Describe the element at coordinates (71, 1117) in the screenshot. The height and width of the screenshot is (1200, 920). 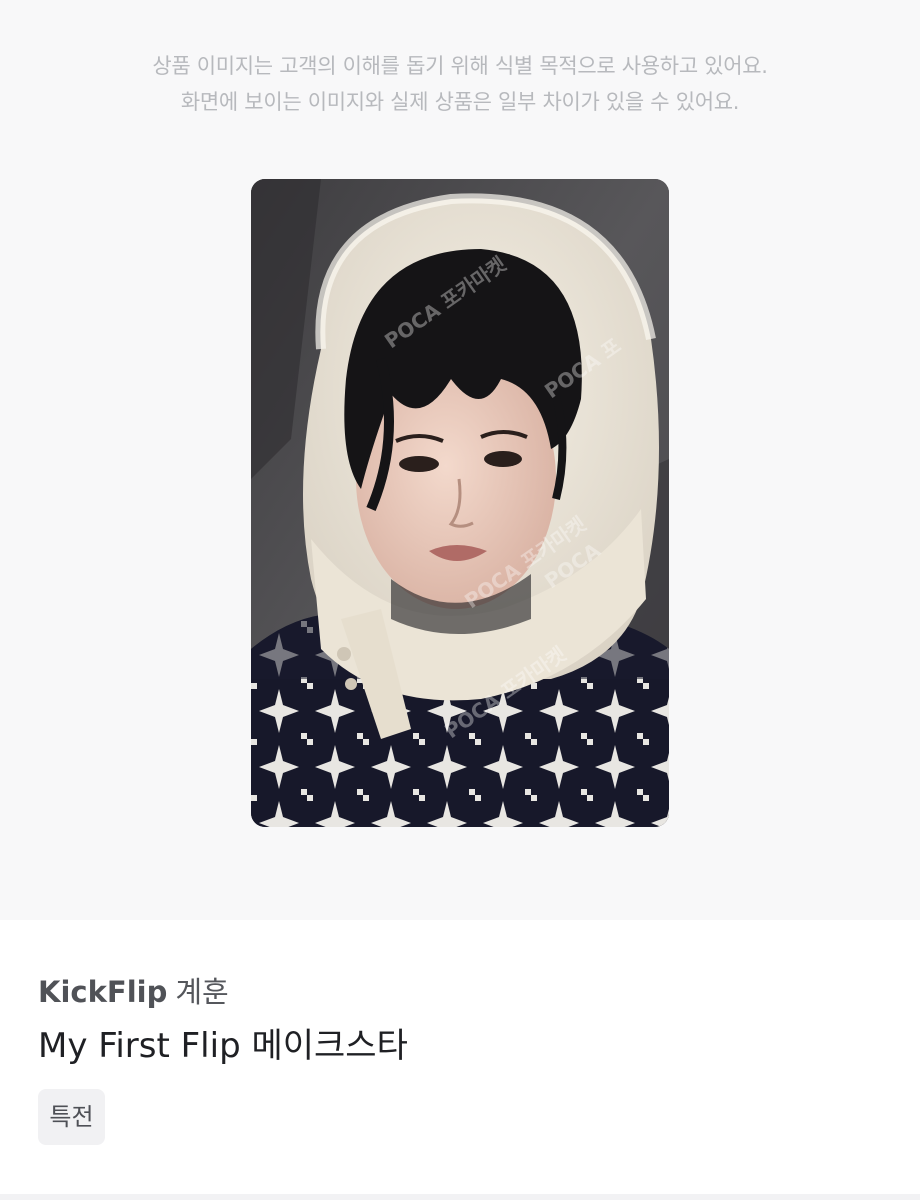
I see `tag-chip: 특전` at that location.